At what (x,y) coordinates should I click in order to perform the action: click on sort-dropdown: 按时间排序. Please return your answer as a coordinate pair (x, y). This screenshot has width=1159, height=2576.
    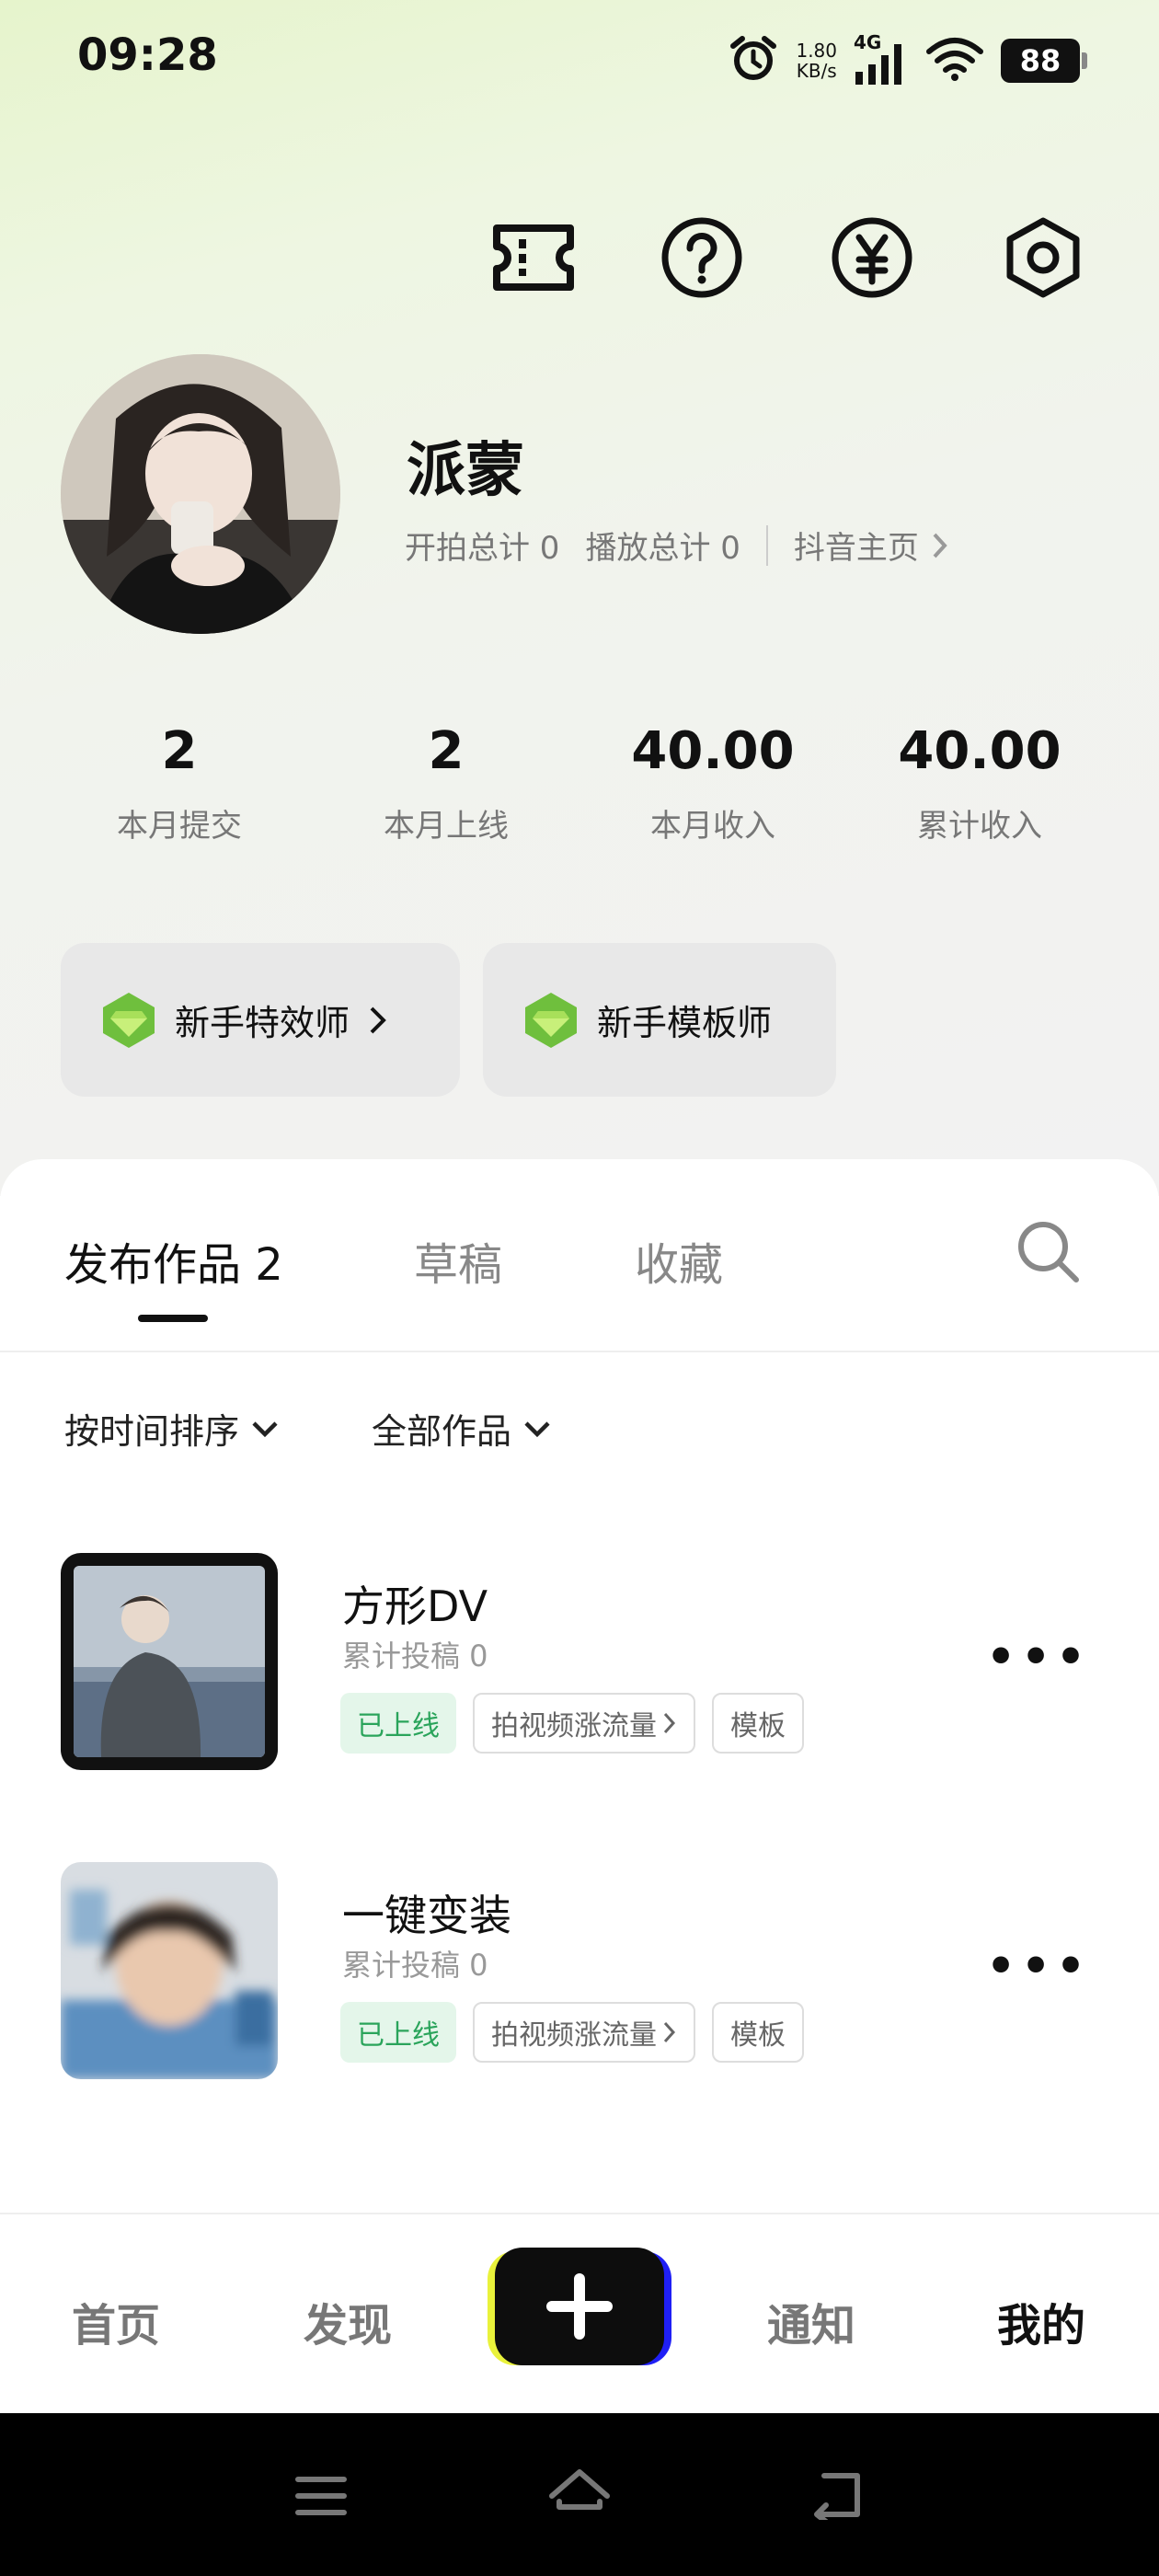
    Looking at the image, I should click on (172, 1428).